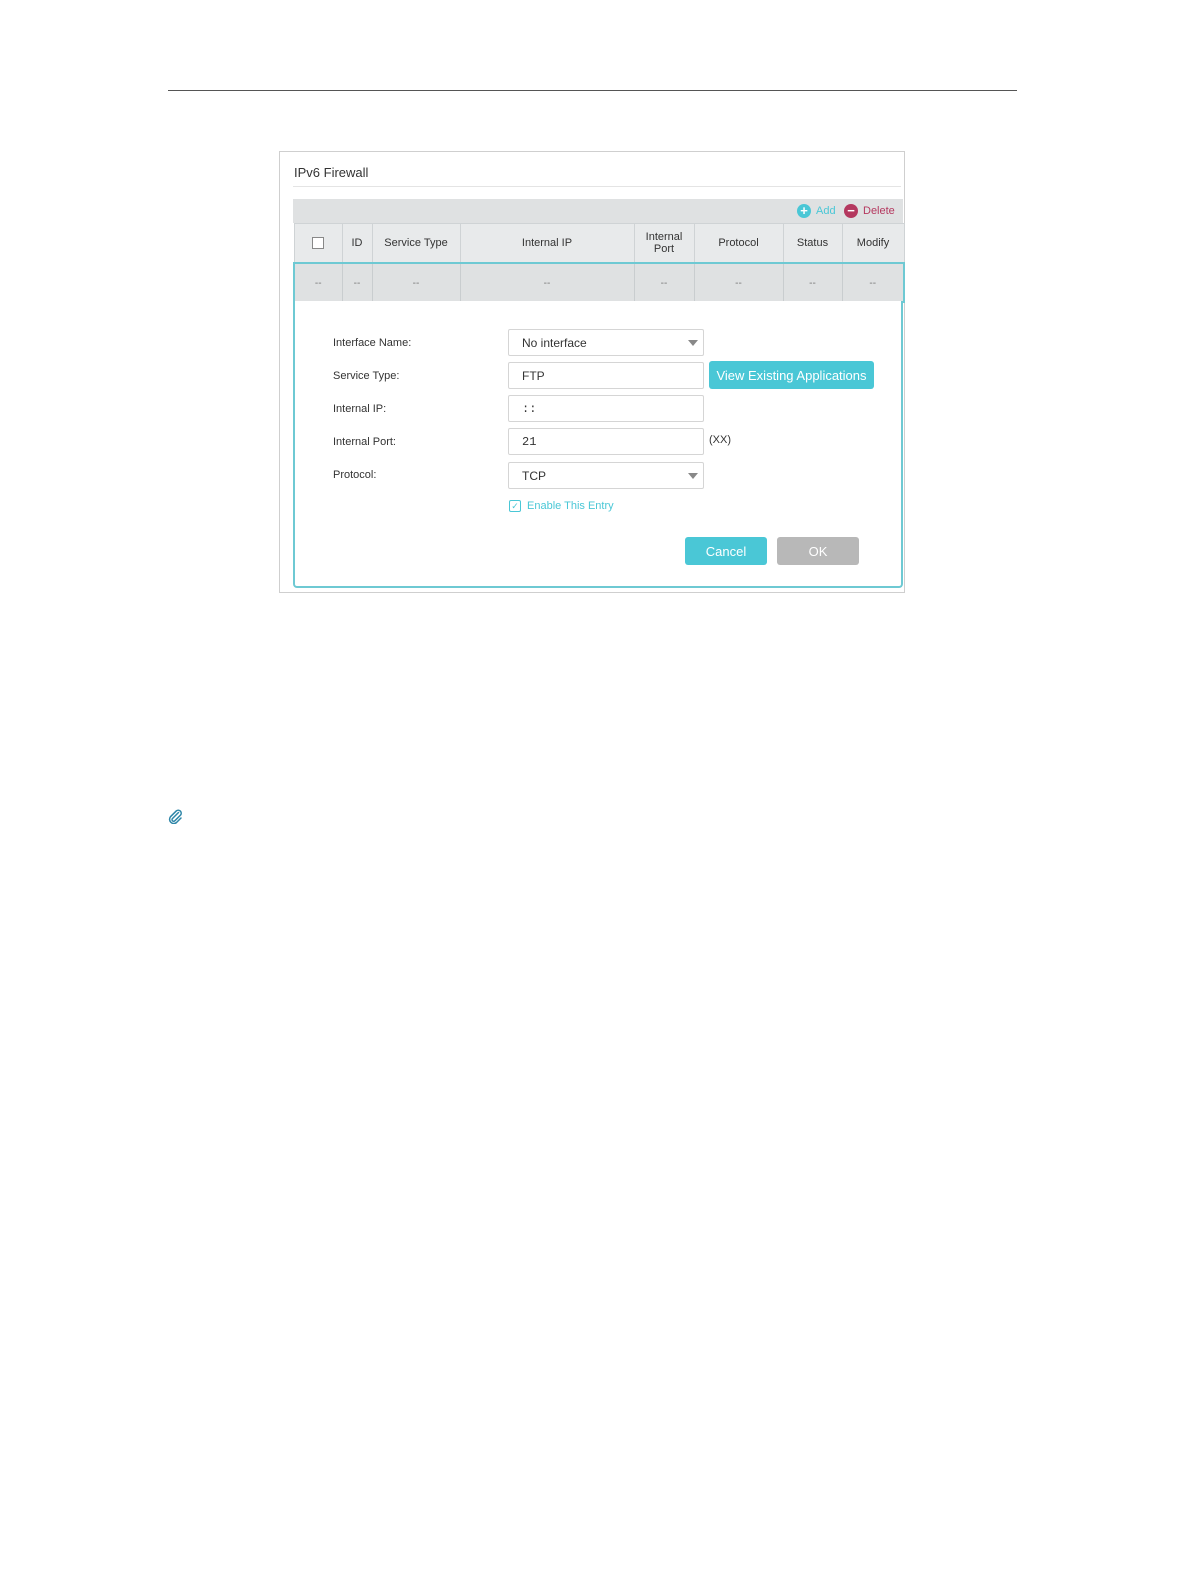 The width and height of the screenshot is (1196, 1582). I want to click on header-select-all, so click(318, 243).